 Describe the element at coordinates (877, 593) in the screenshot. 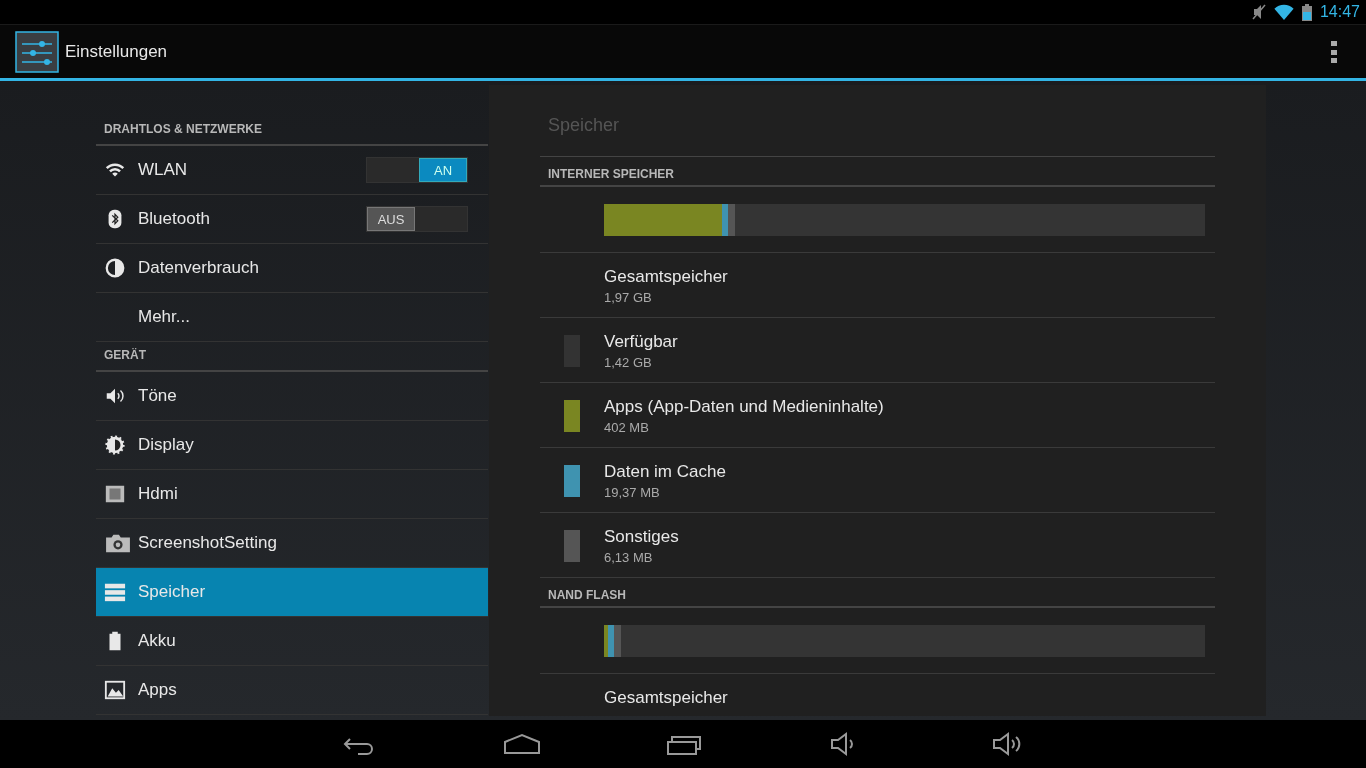

I see `section-header: NAND FLASH` at that location.